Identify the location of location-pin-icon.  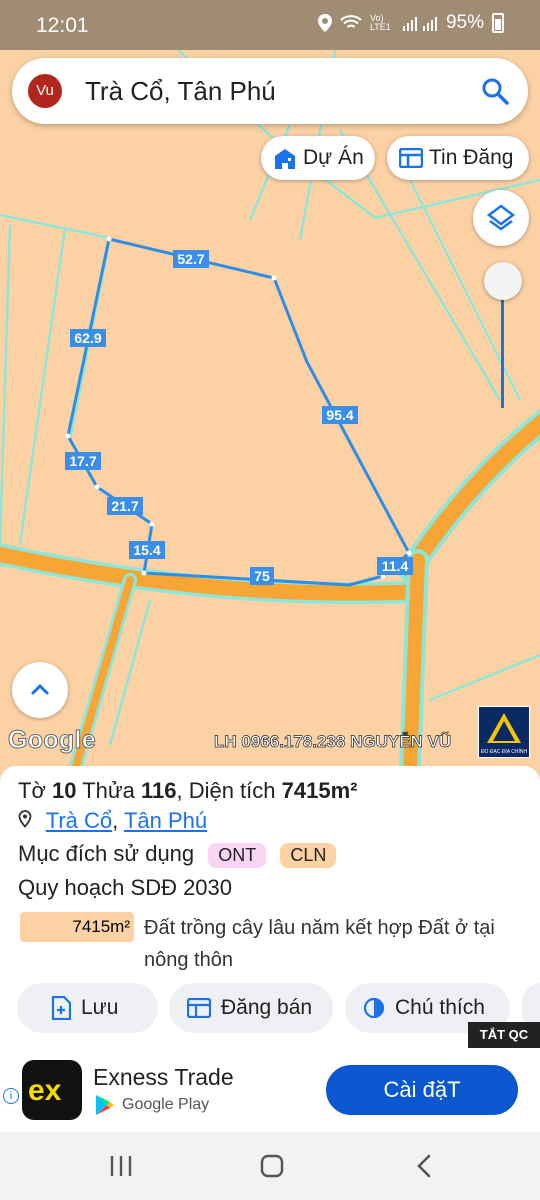
(25, 819).